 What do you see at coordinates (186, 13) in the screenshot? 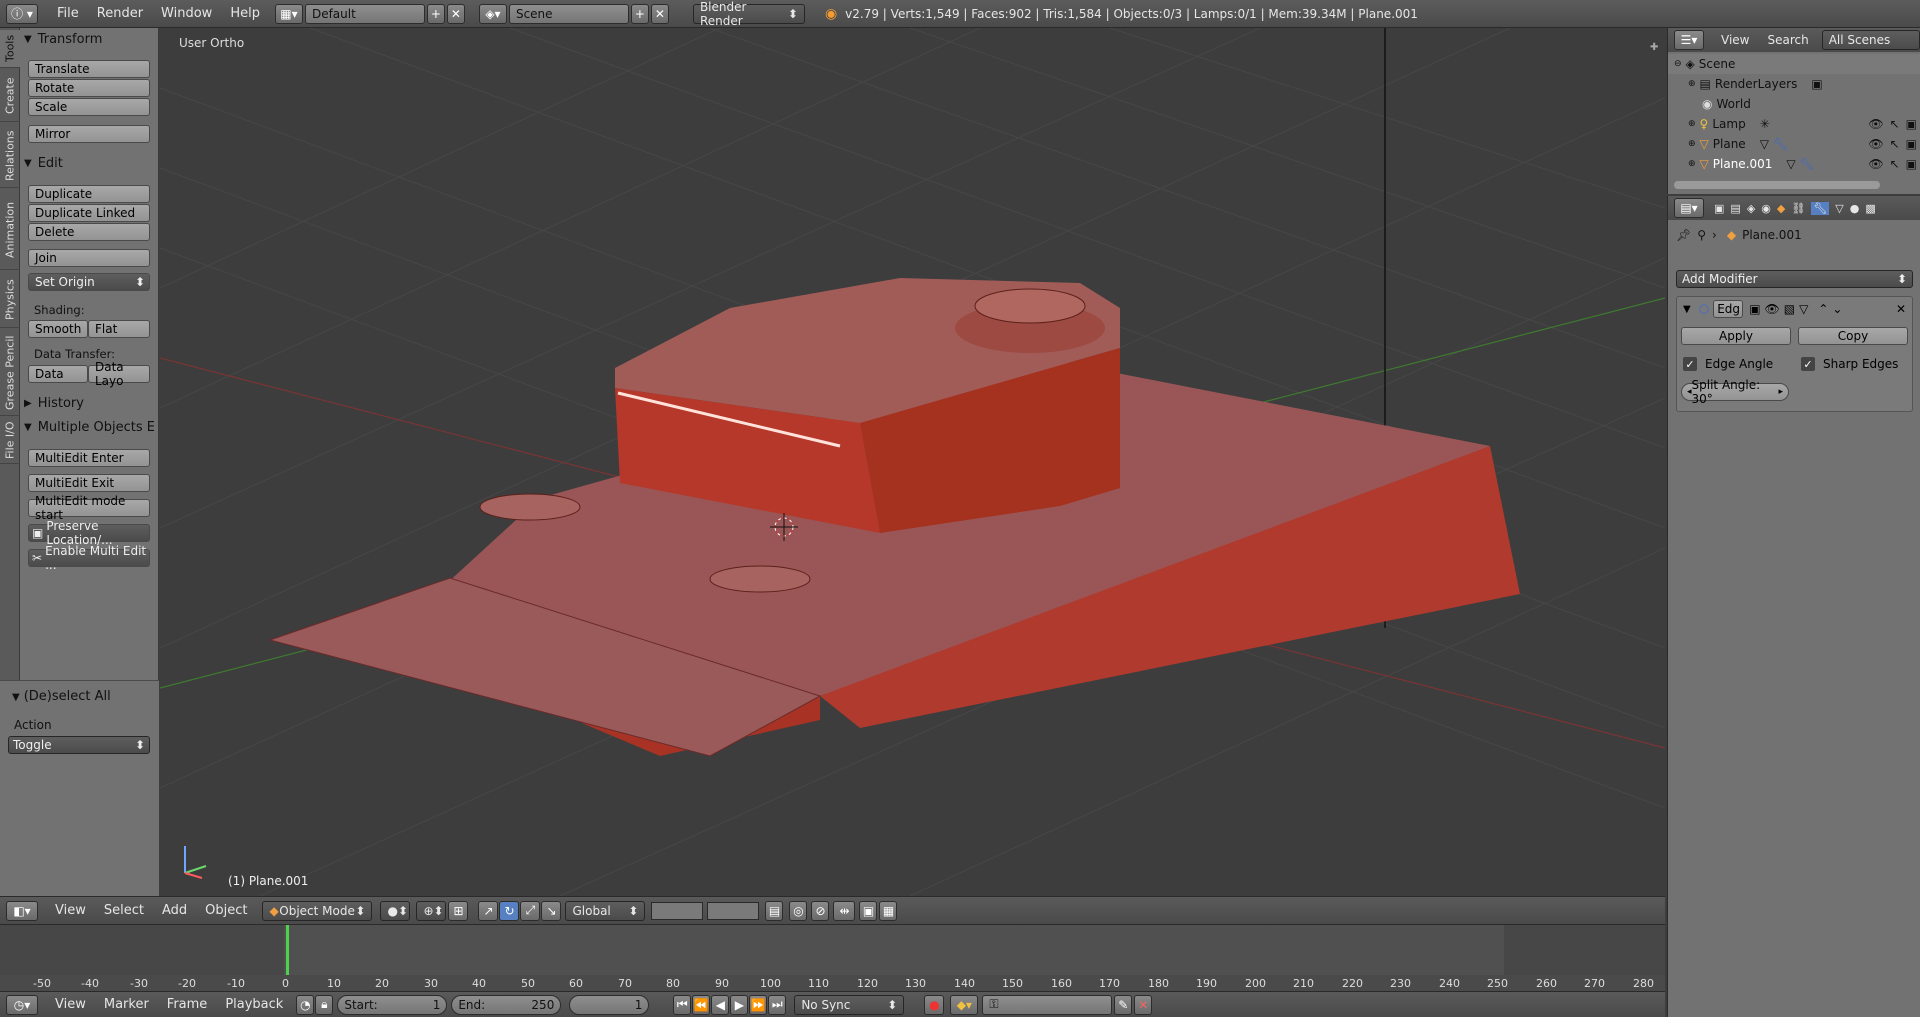
I see `menu-window: Window` at bounding box center [186, 13].